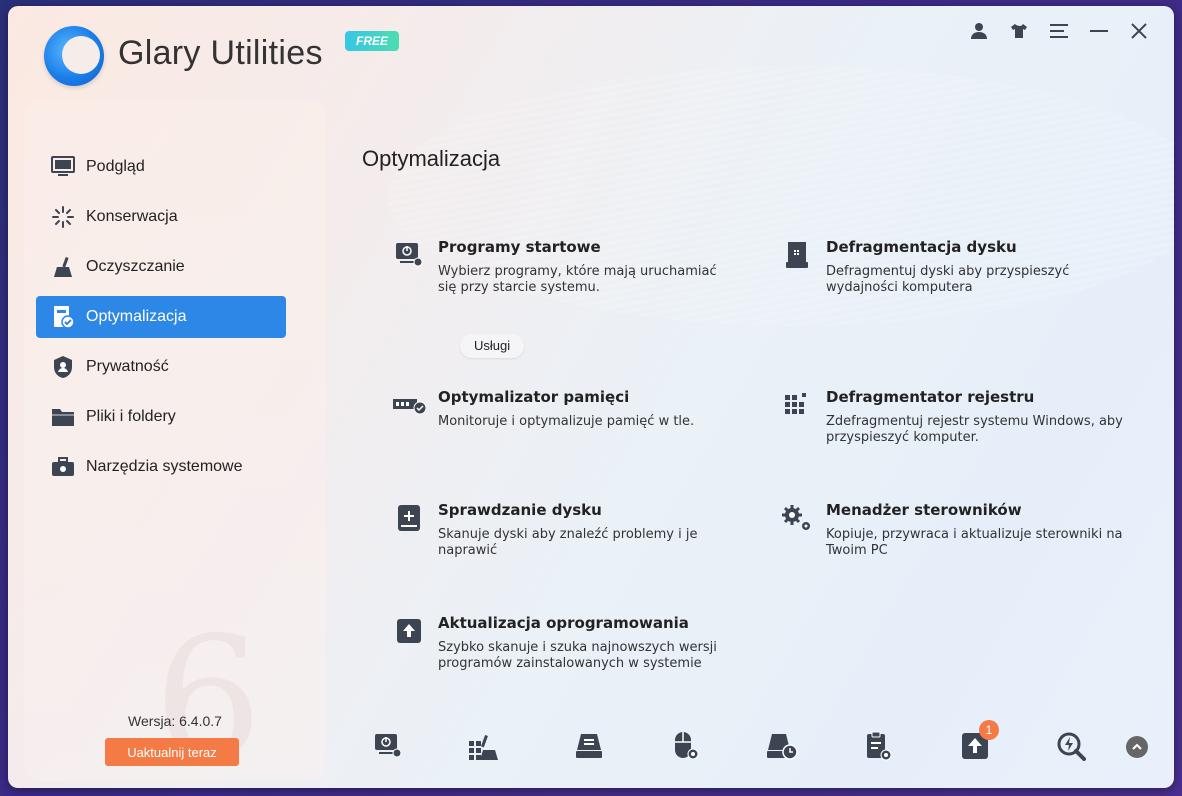 Image resolution: width=1182 pixels, height=796 pixels. I want to click on menu-icon, so click(1059, 31).